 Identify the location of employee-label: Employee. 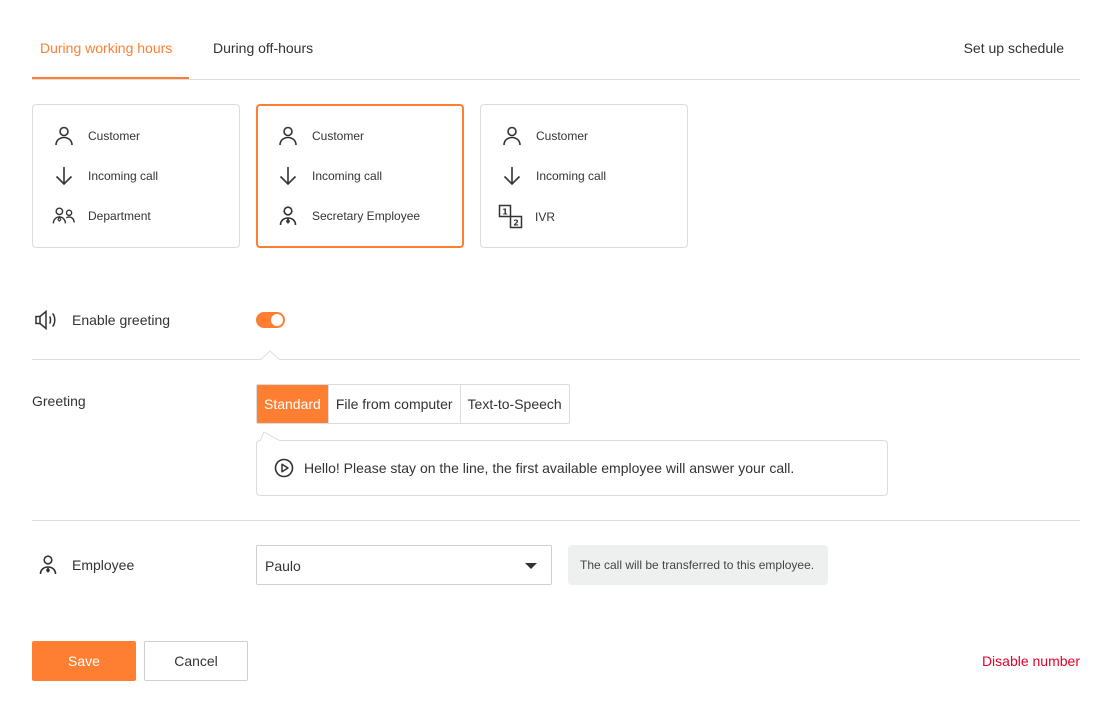
(103, 565).